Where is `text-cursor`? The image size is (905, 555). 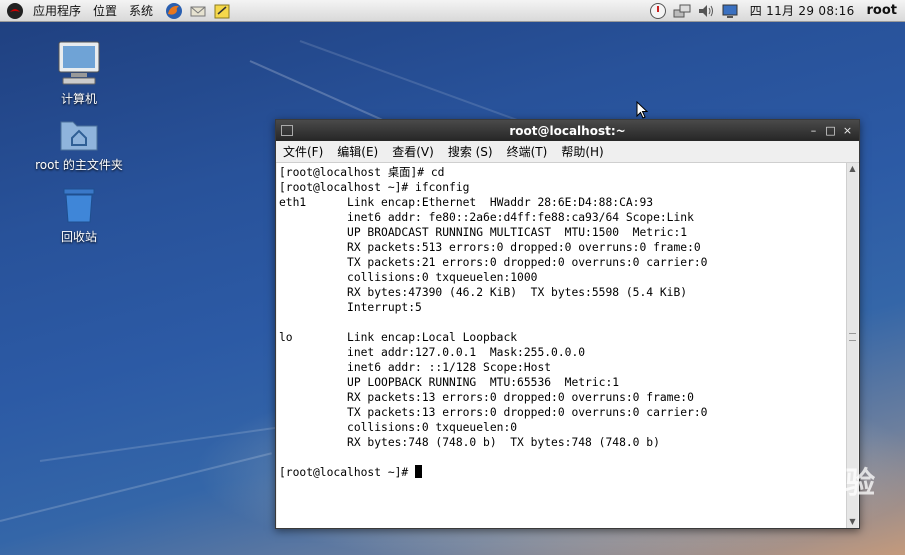 text-cursor is located at coordinates (419, 471).